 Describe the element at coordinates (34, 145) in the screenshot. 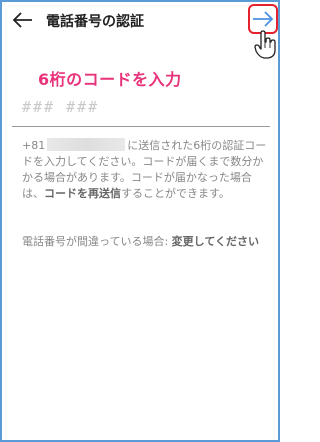

I see `phone-country-code: +81` at that location.